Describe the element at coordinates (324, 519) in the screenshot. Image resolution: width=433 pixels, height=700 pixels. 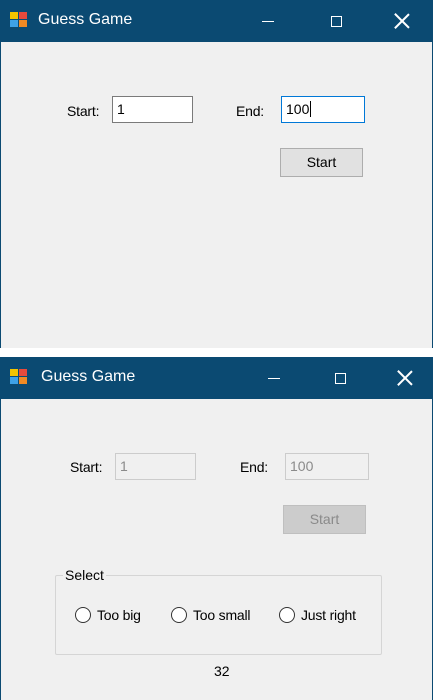
I see `start-button-disabled: Start` at that location.